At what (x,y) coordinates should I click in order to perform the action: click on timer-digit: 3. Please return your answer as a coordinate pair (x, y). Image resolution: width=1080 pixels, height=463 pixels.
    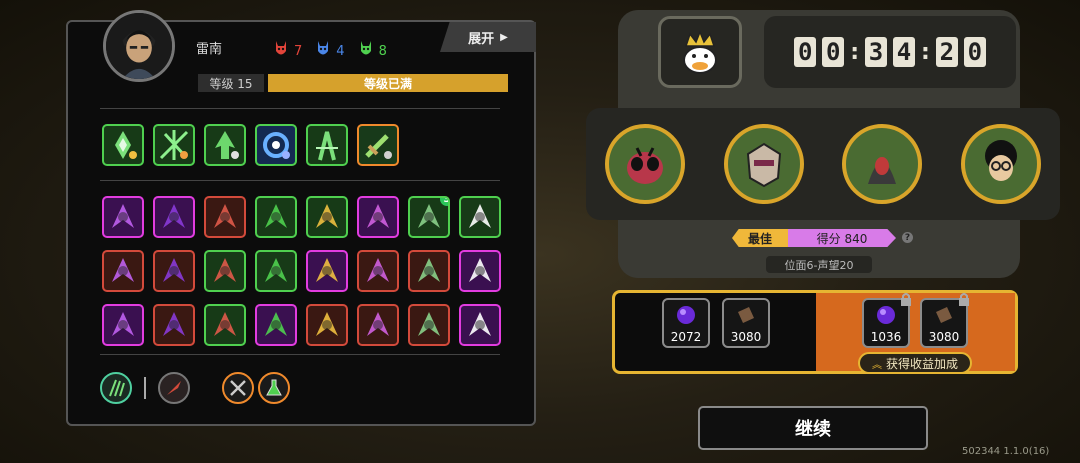
    Looking at the image, I should click on (876, 52).